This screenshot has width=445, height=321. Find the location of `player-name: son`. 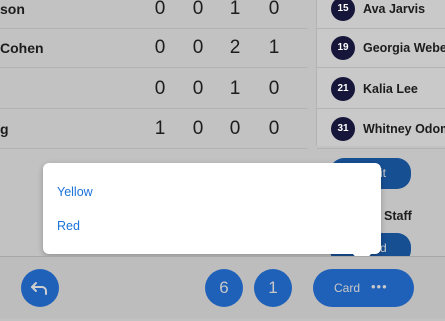

player-name: son is located at coordinates (12, 9).